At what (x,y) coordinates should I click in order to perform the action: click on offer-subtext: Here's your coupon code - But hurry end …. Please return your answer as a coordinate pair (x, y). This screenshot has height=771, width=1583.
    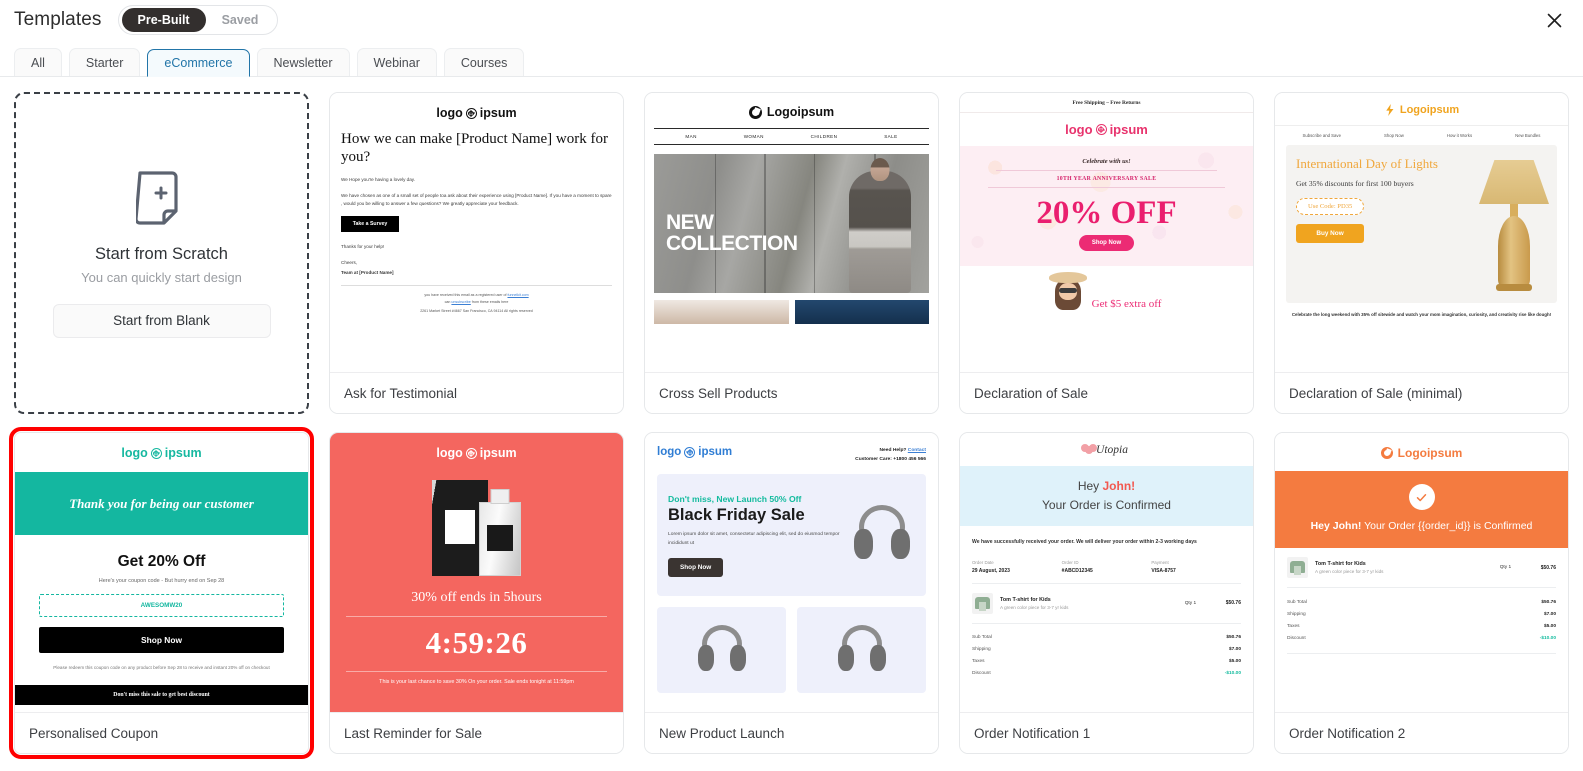
    Looking at the image, I should click on (161, 581).